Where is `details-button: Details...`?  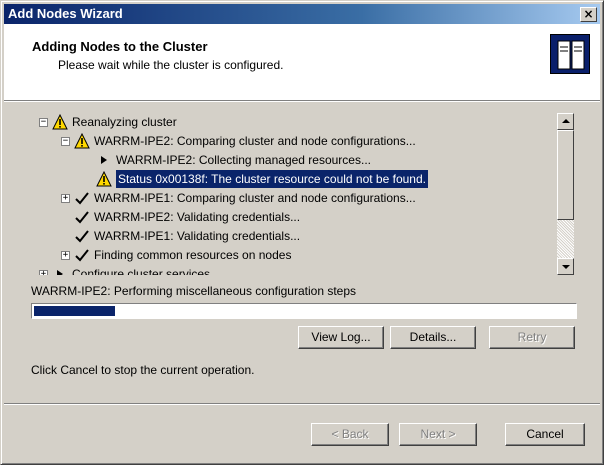
details-button: Details... is located at coordinates (433, 337).